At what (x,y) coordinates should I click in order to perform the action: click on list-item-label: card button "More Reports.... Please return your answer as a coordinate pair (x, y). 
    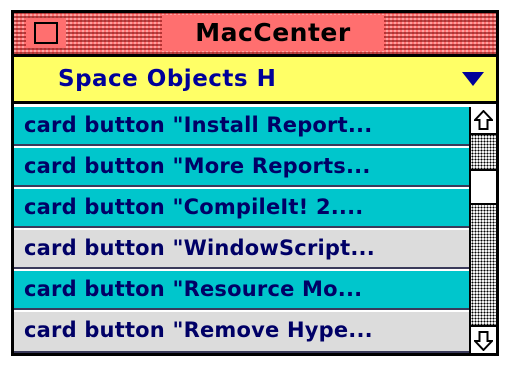
    Looking at the image, I should click on (197, 166).